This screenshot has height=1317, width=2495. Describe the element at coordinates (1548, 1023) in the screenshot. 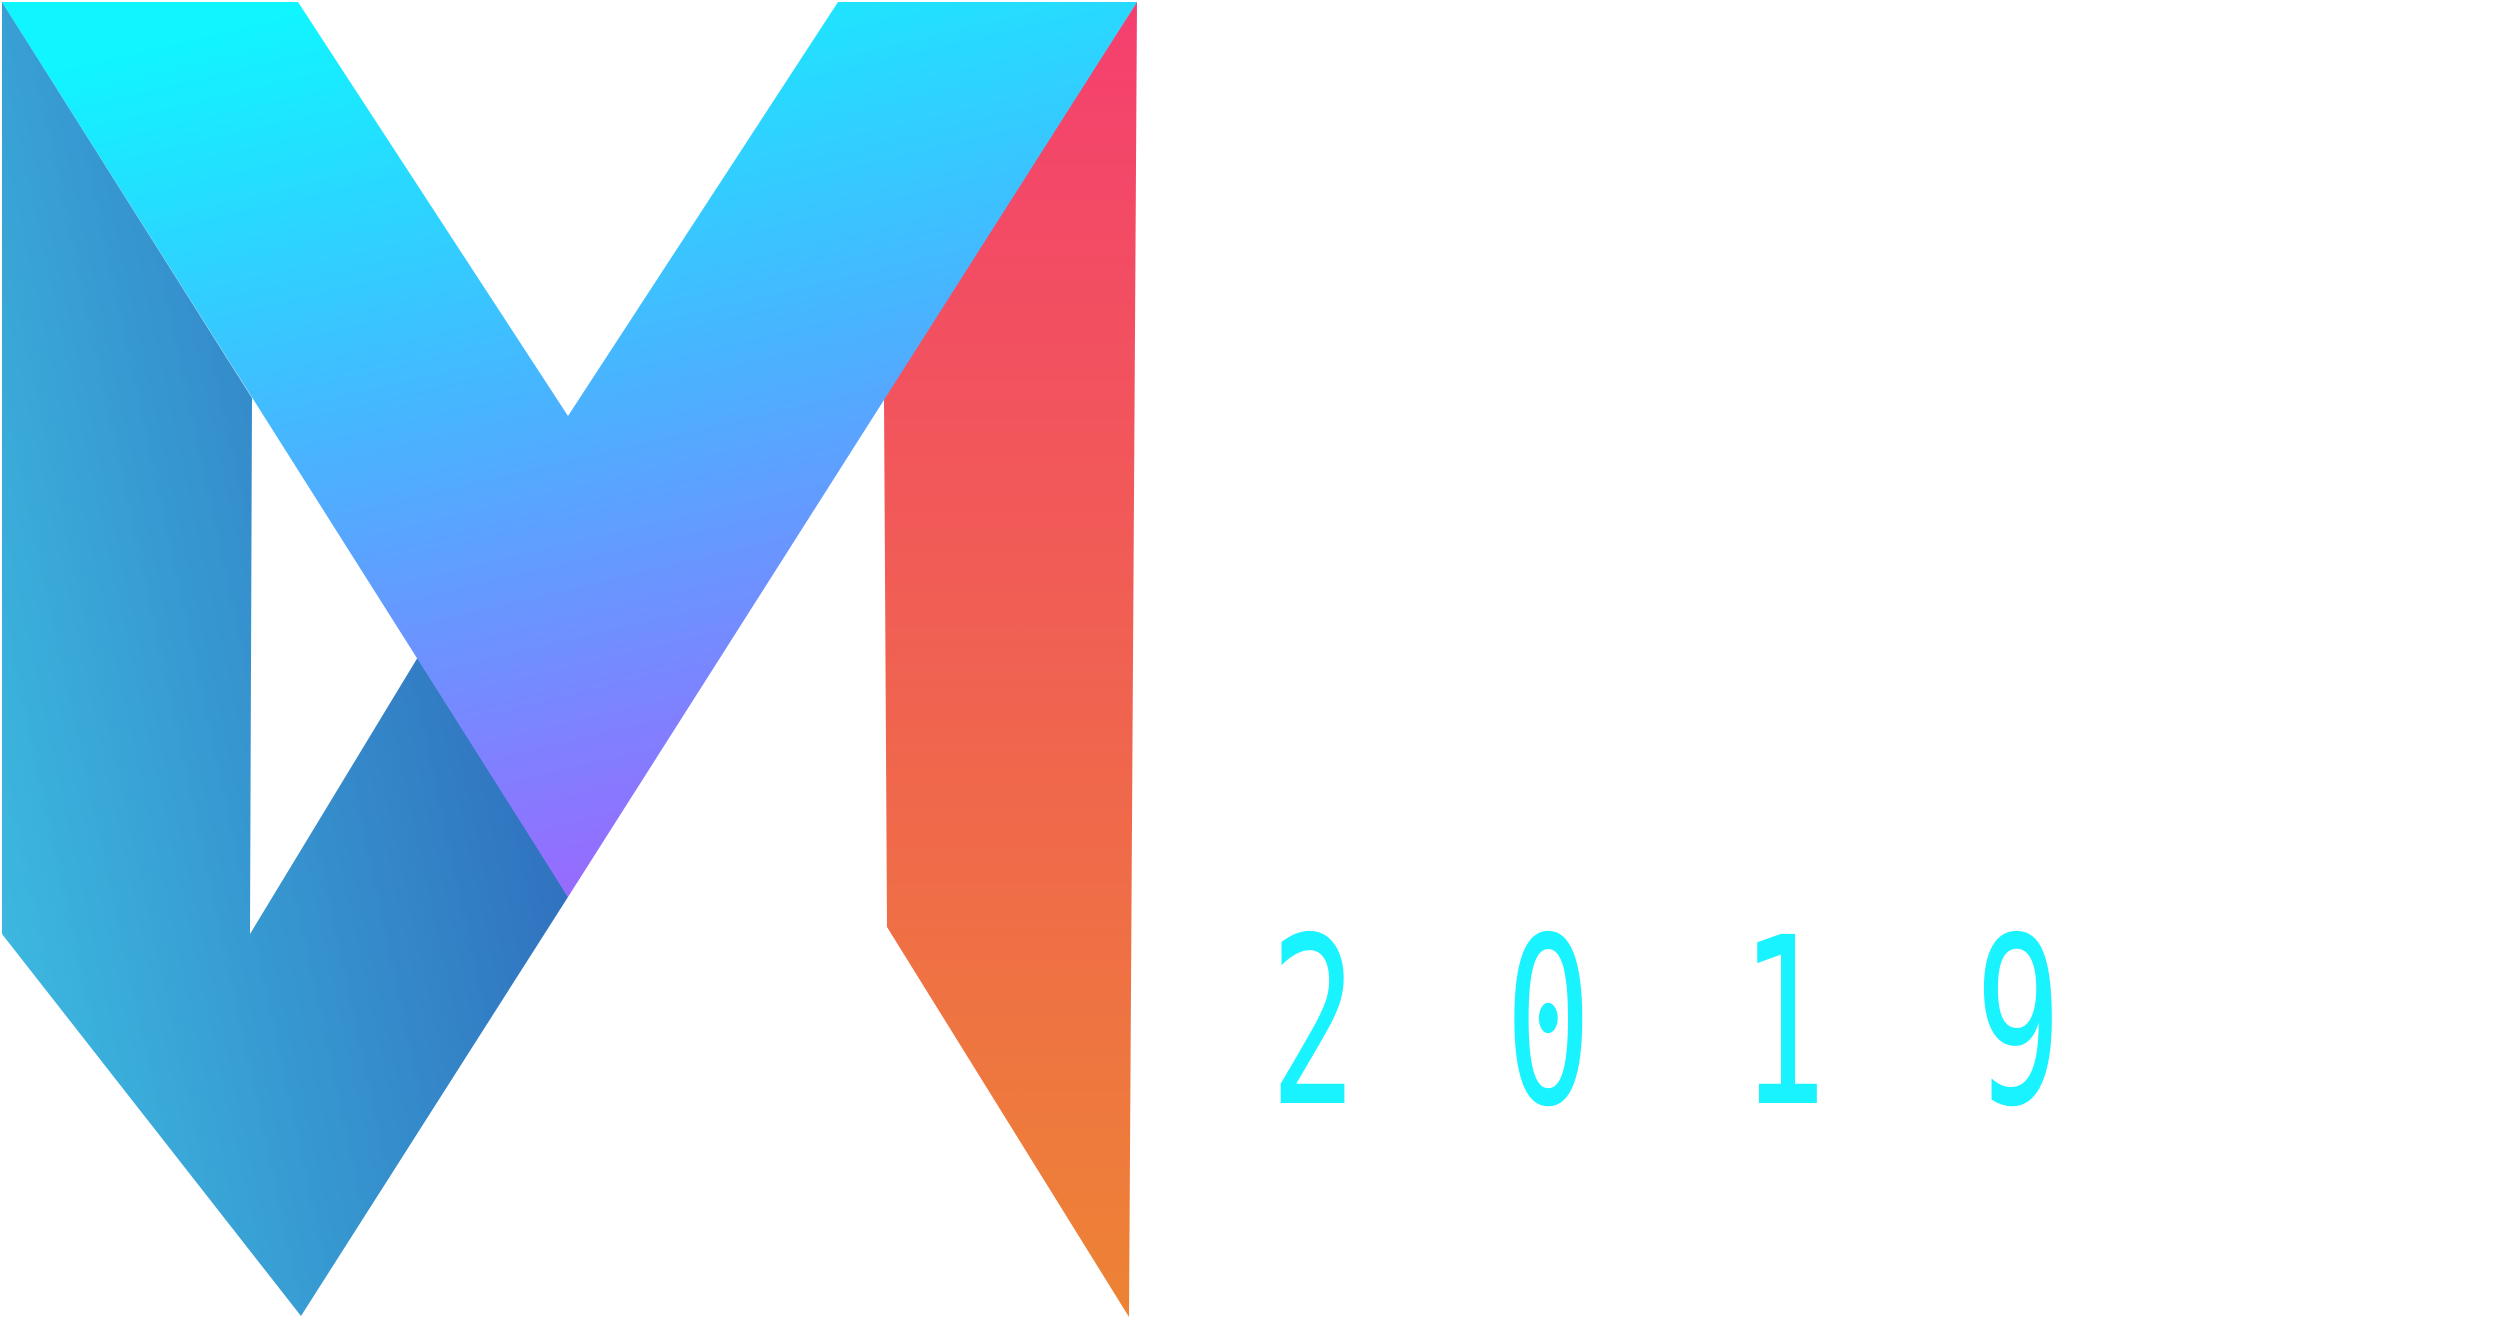

I see `year-digit: 0` at that location.